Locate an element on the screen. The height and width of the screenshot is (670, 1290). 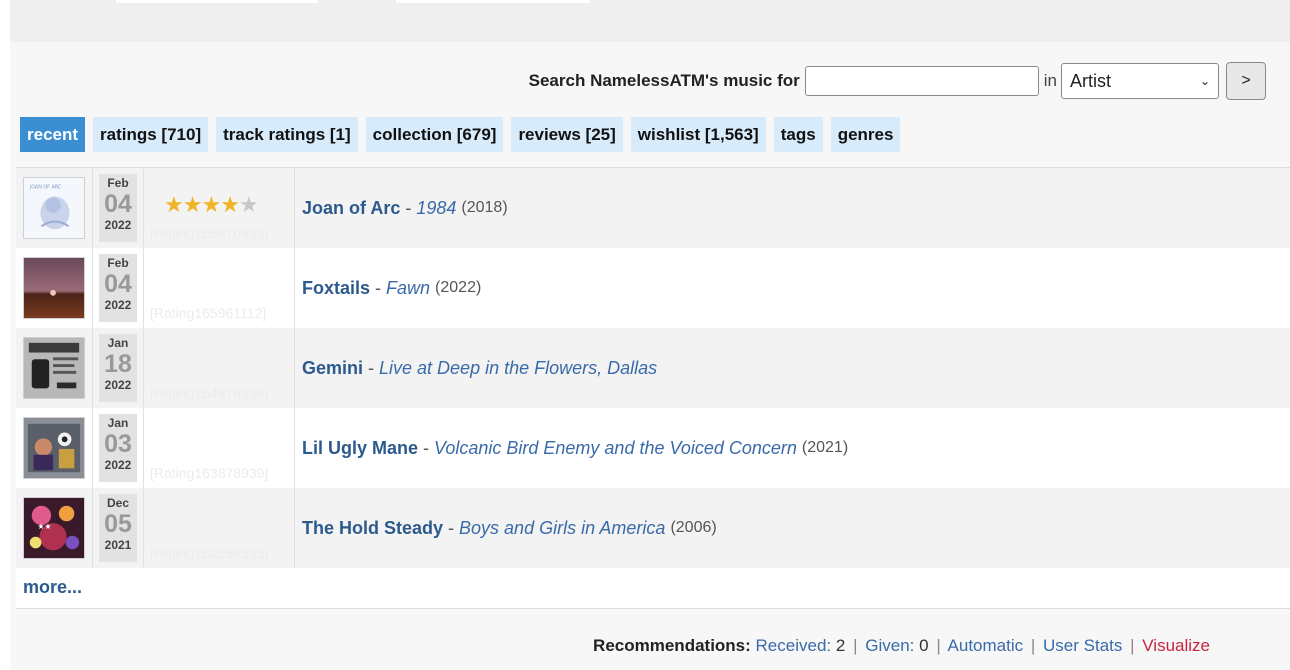
album-cover-image: JOAN OF ARC is located at coordinates (54, 208).